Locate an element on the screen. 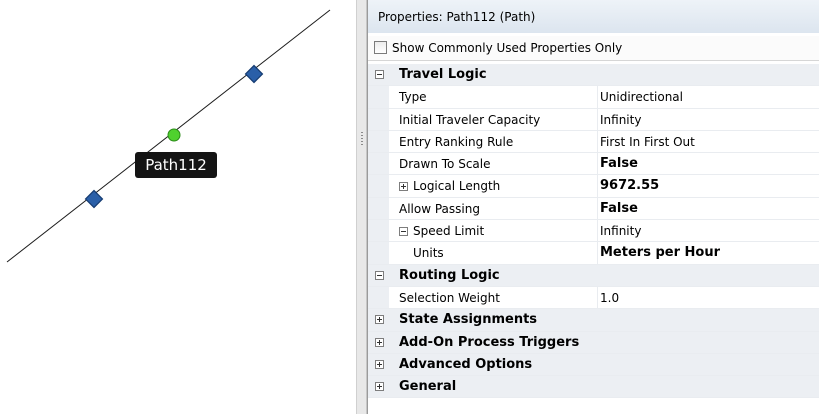 The image size is (819, 414). category-label: Travel Logic is located at coordinates (443, 74).